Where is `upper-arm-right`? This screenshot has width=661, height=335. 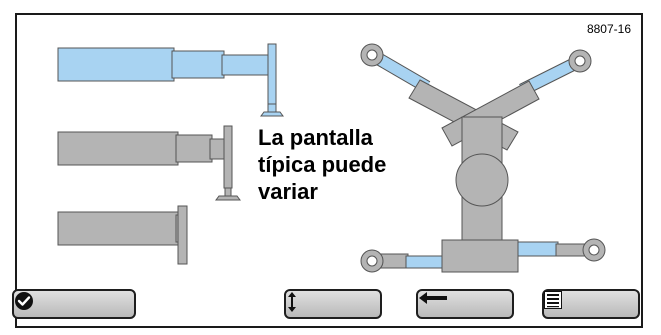
upper-arm-right is located at coordinates (555, 72).